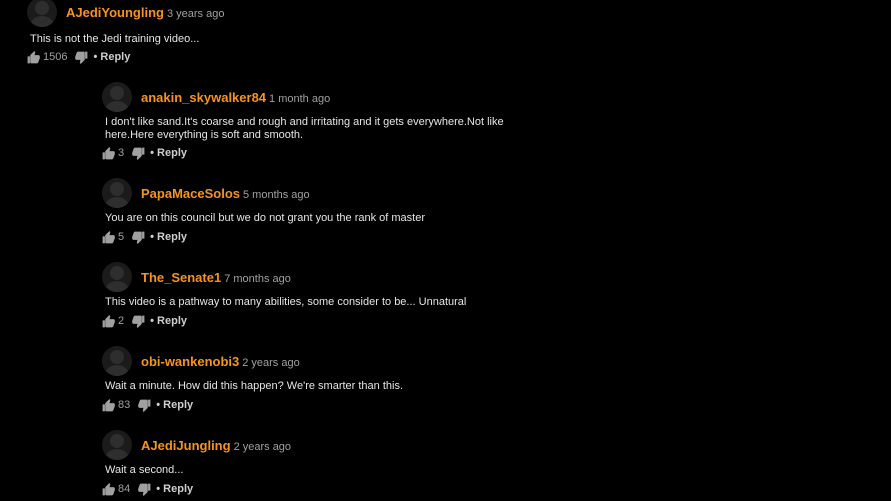 The width and height of the screenshot is (891, 501). I want to click on like-count: 84, so click(124, 489).